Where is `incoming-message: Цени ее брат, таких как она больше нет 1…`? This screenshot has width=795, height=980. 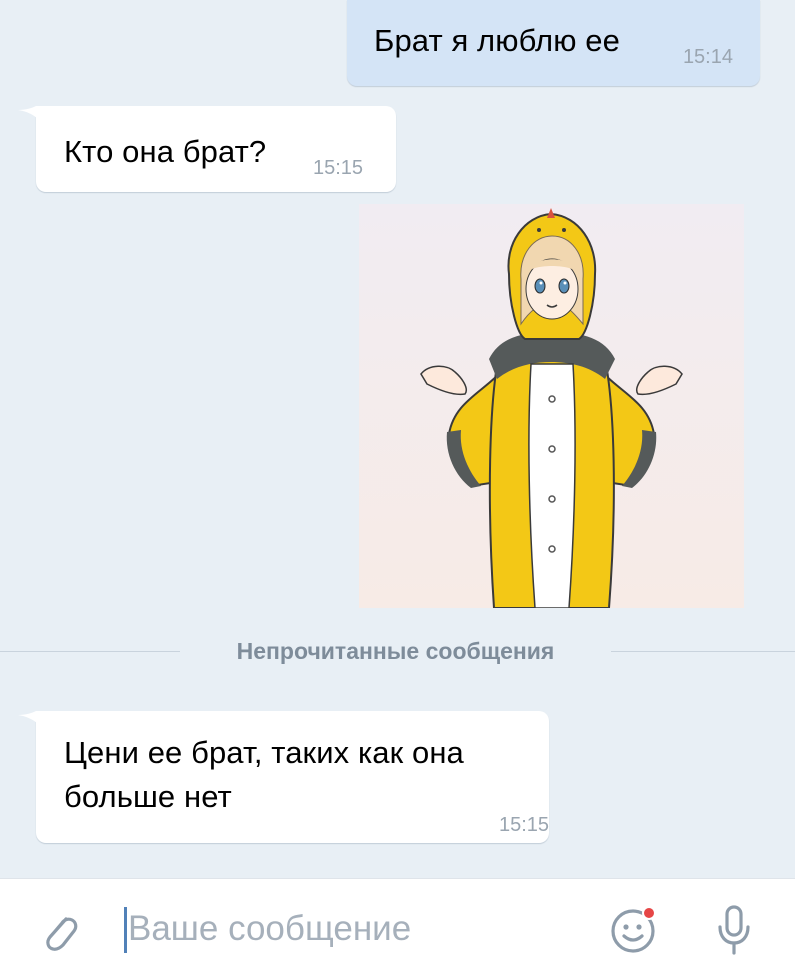
incoming-message: Цени ее брат, таких как она больше нет 1… is located at coordinates (284, 777).